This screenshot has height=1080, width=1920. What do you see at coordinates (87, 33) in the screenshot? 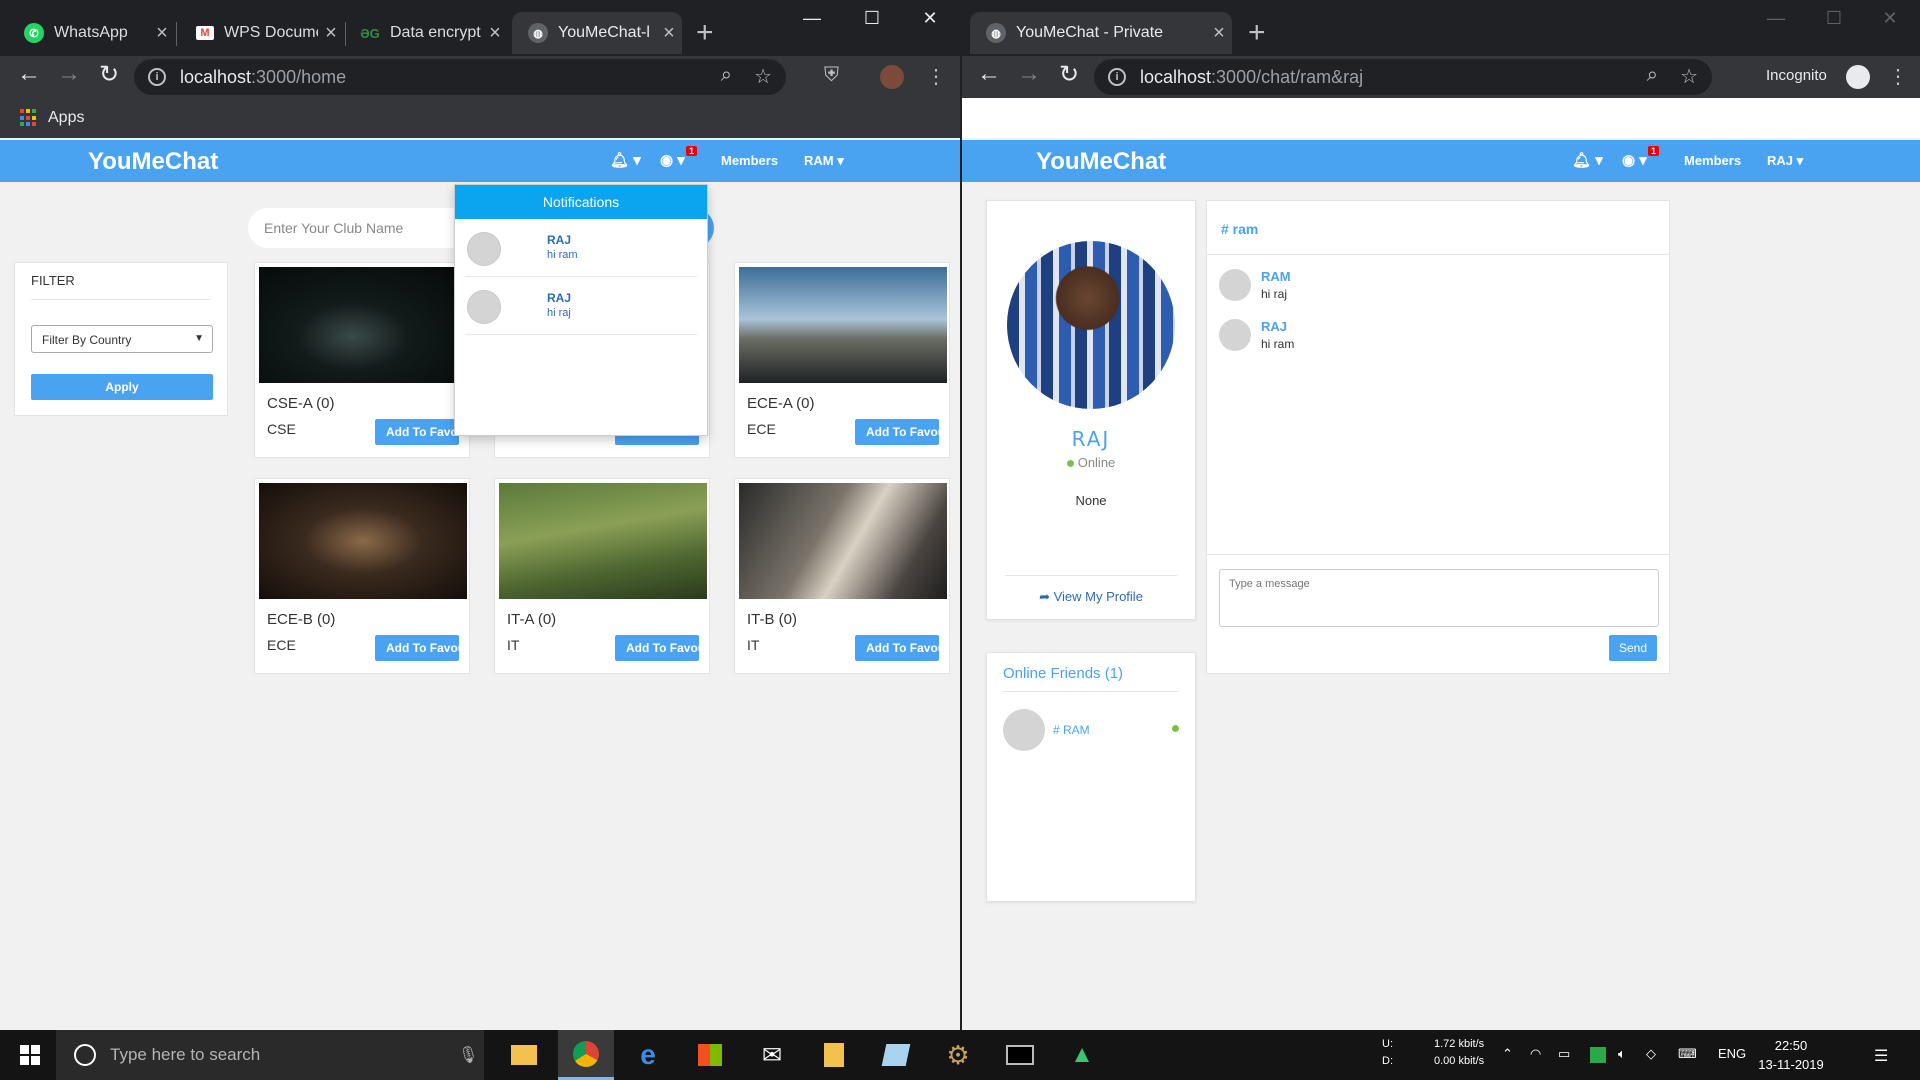
I see `tab-whatsapp: ✆ WhatsApp ×` at bounding box center [87, 33].